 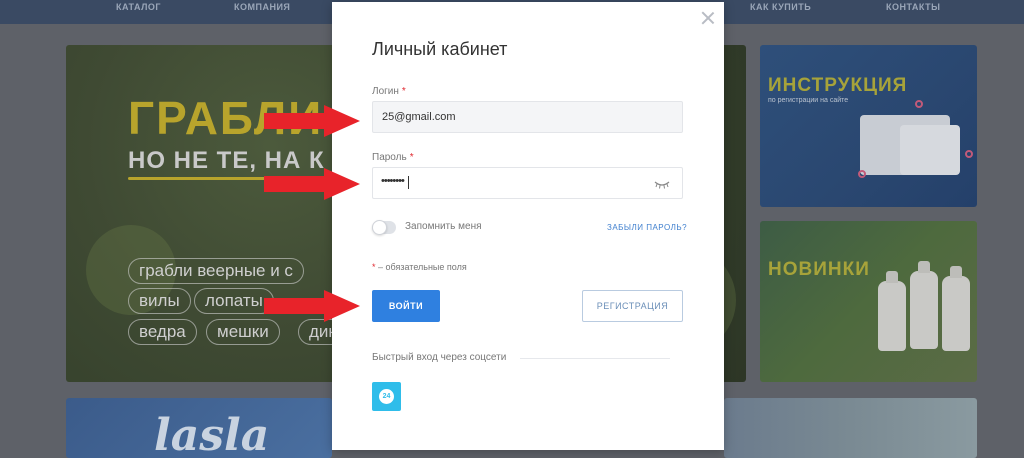 I want to click on eye-closed-icon, so click(x=662, y=184).